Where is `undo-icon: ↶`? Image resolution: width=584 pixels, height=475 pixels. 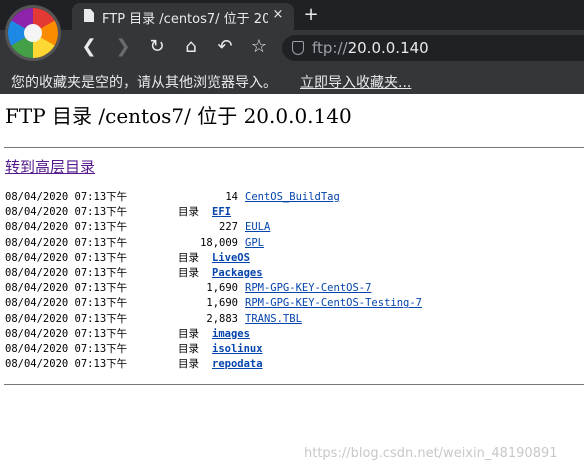
undo-icon: ↶ is located at coordinates (225, 47).